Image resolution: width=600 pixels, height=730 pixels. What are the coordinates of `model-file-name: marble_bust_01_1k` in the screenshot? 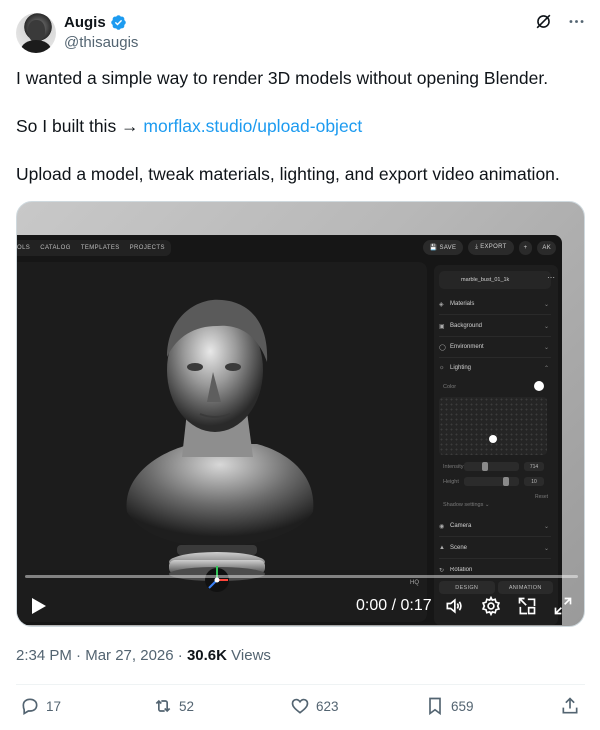 It's located at (485, 280).